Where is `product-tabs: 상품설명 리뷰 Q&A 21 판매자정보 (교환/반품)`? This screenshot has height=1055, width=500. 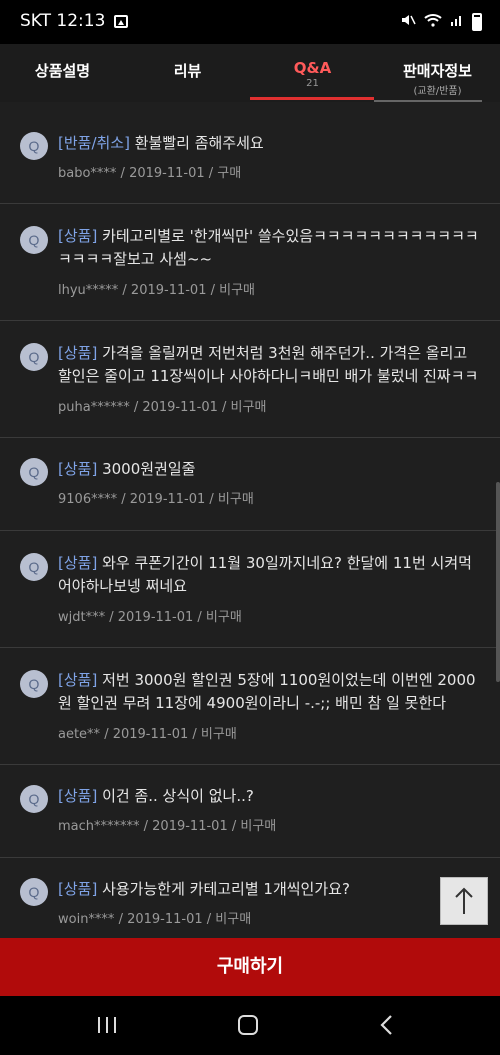 product-tabs: 상품설명 리뷰 Q&A 21 판매자정보 (교환/반품) is located at coordinates (250, 73).